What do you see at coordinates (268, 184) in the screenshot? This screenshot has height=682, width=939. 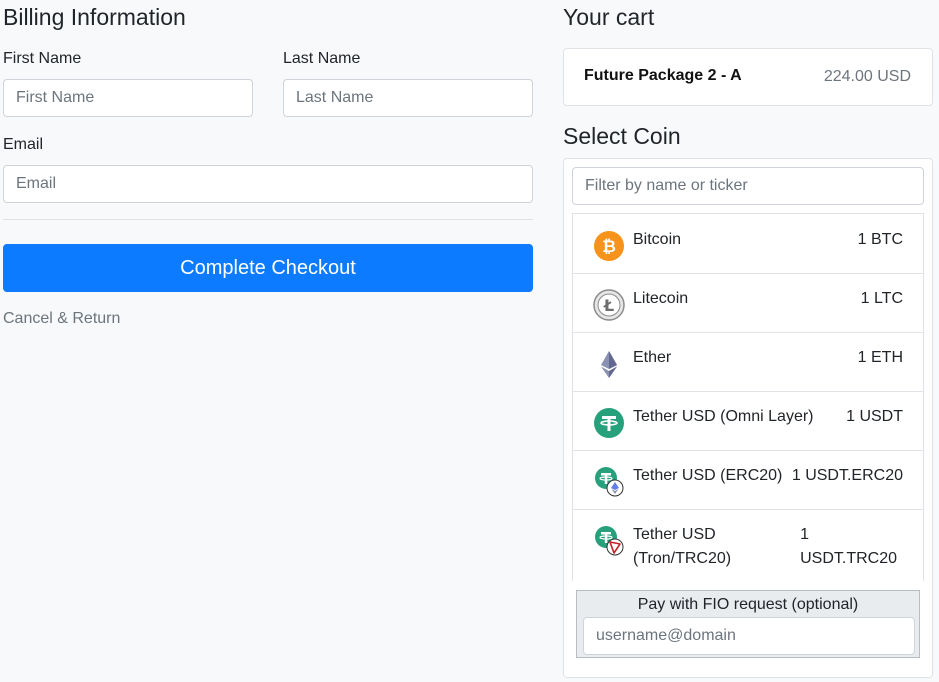 I see `email-input` at bounding box center [268, 184].